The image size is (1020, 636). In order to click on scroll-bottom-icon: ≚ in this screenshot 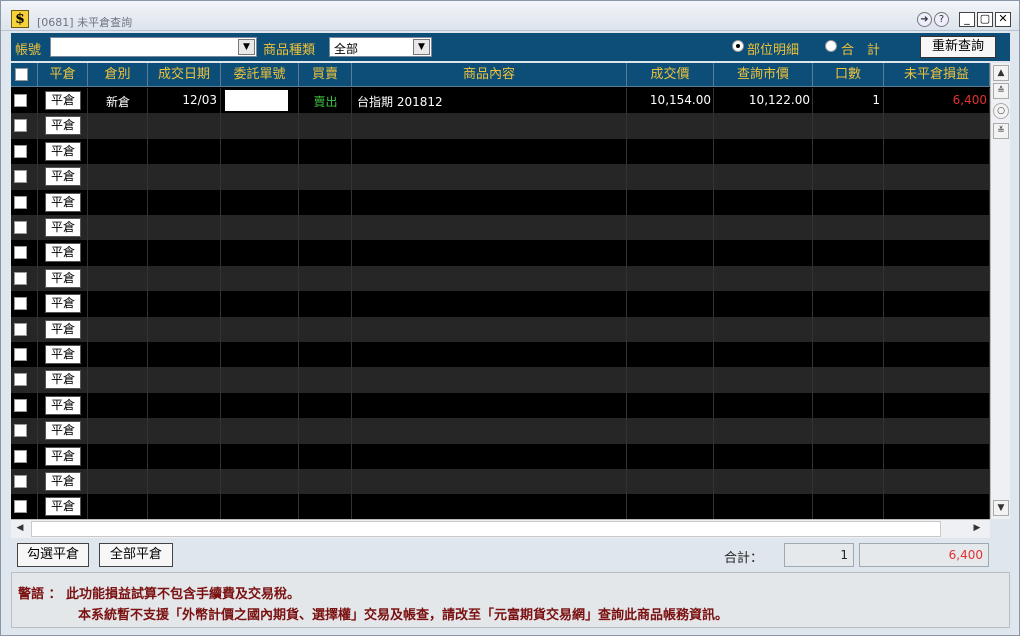, I will do `click(1001, 131)`.